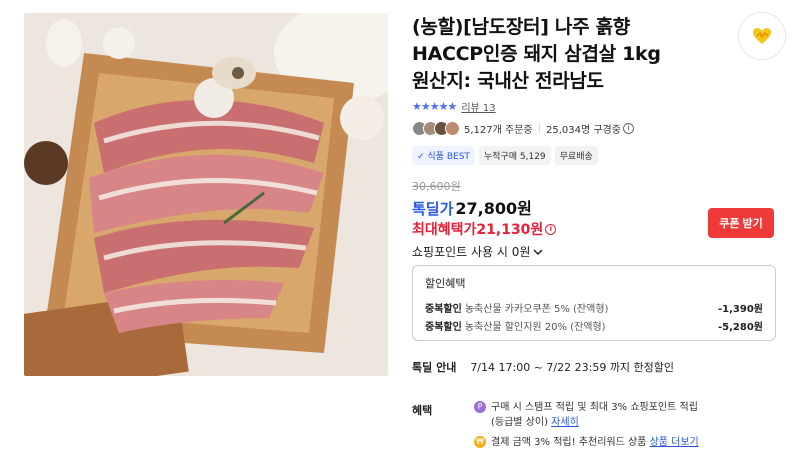 Image resolution: width=800 pixels, height=461 pixels. What do you see at coordinates (498, 130) in the screenshot?
I see `orders-count: 5,127개 주문중` at bounding box center [498, 130].